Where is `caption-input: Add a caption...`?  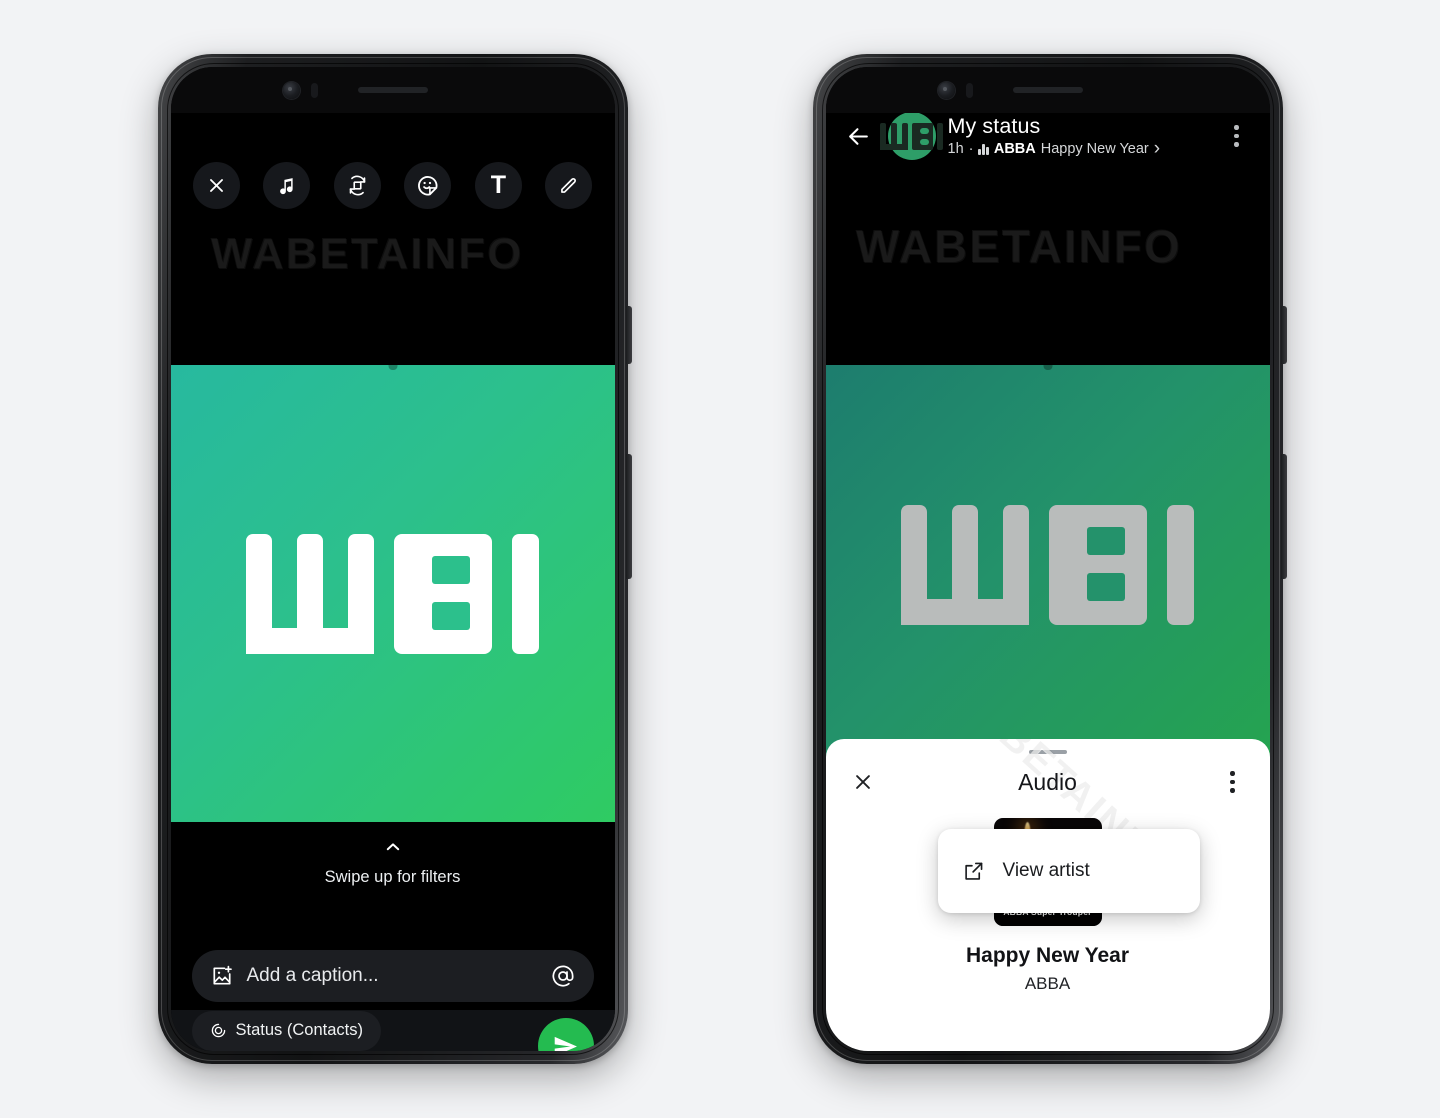 caption-input: Add a caption... is located at coordinates (392, 976).